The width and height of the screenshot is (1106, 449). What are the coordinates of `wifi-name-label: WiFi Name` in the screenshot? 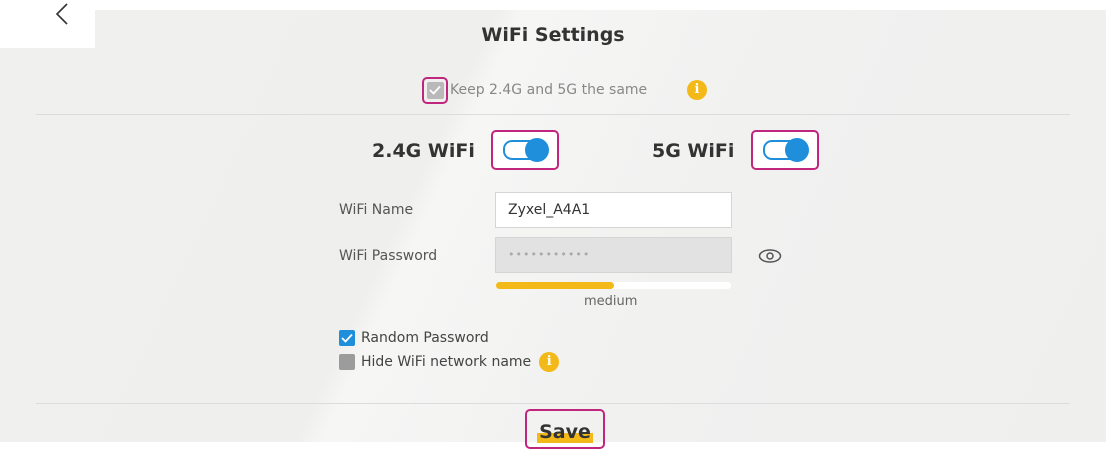 It's located at (376, 210).